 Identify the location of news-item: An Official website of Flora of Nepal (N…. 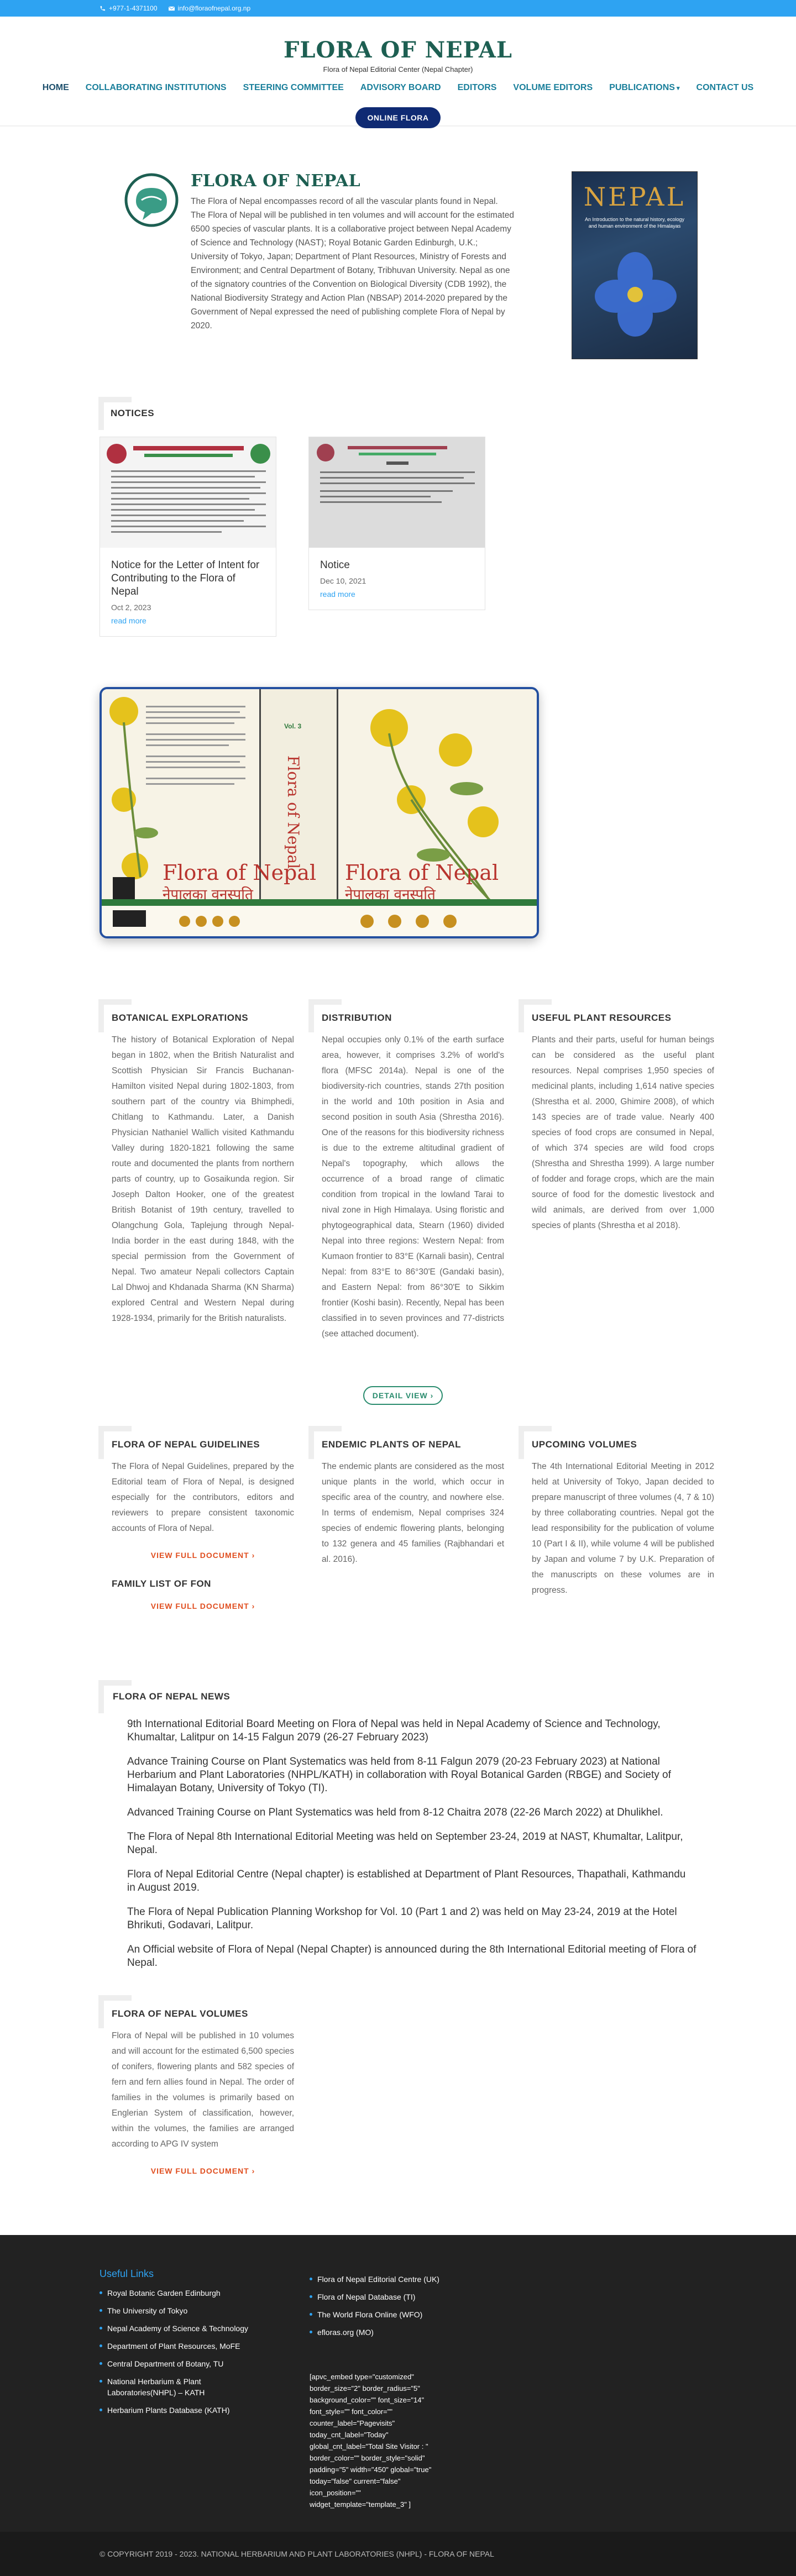
(411, 1956).